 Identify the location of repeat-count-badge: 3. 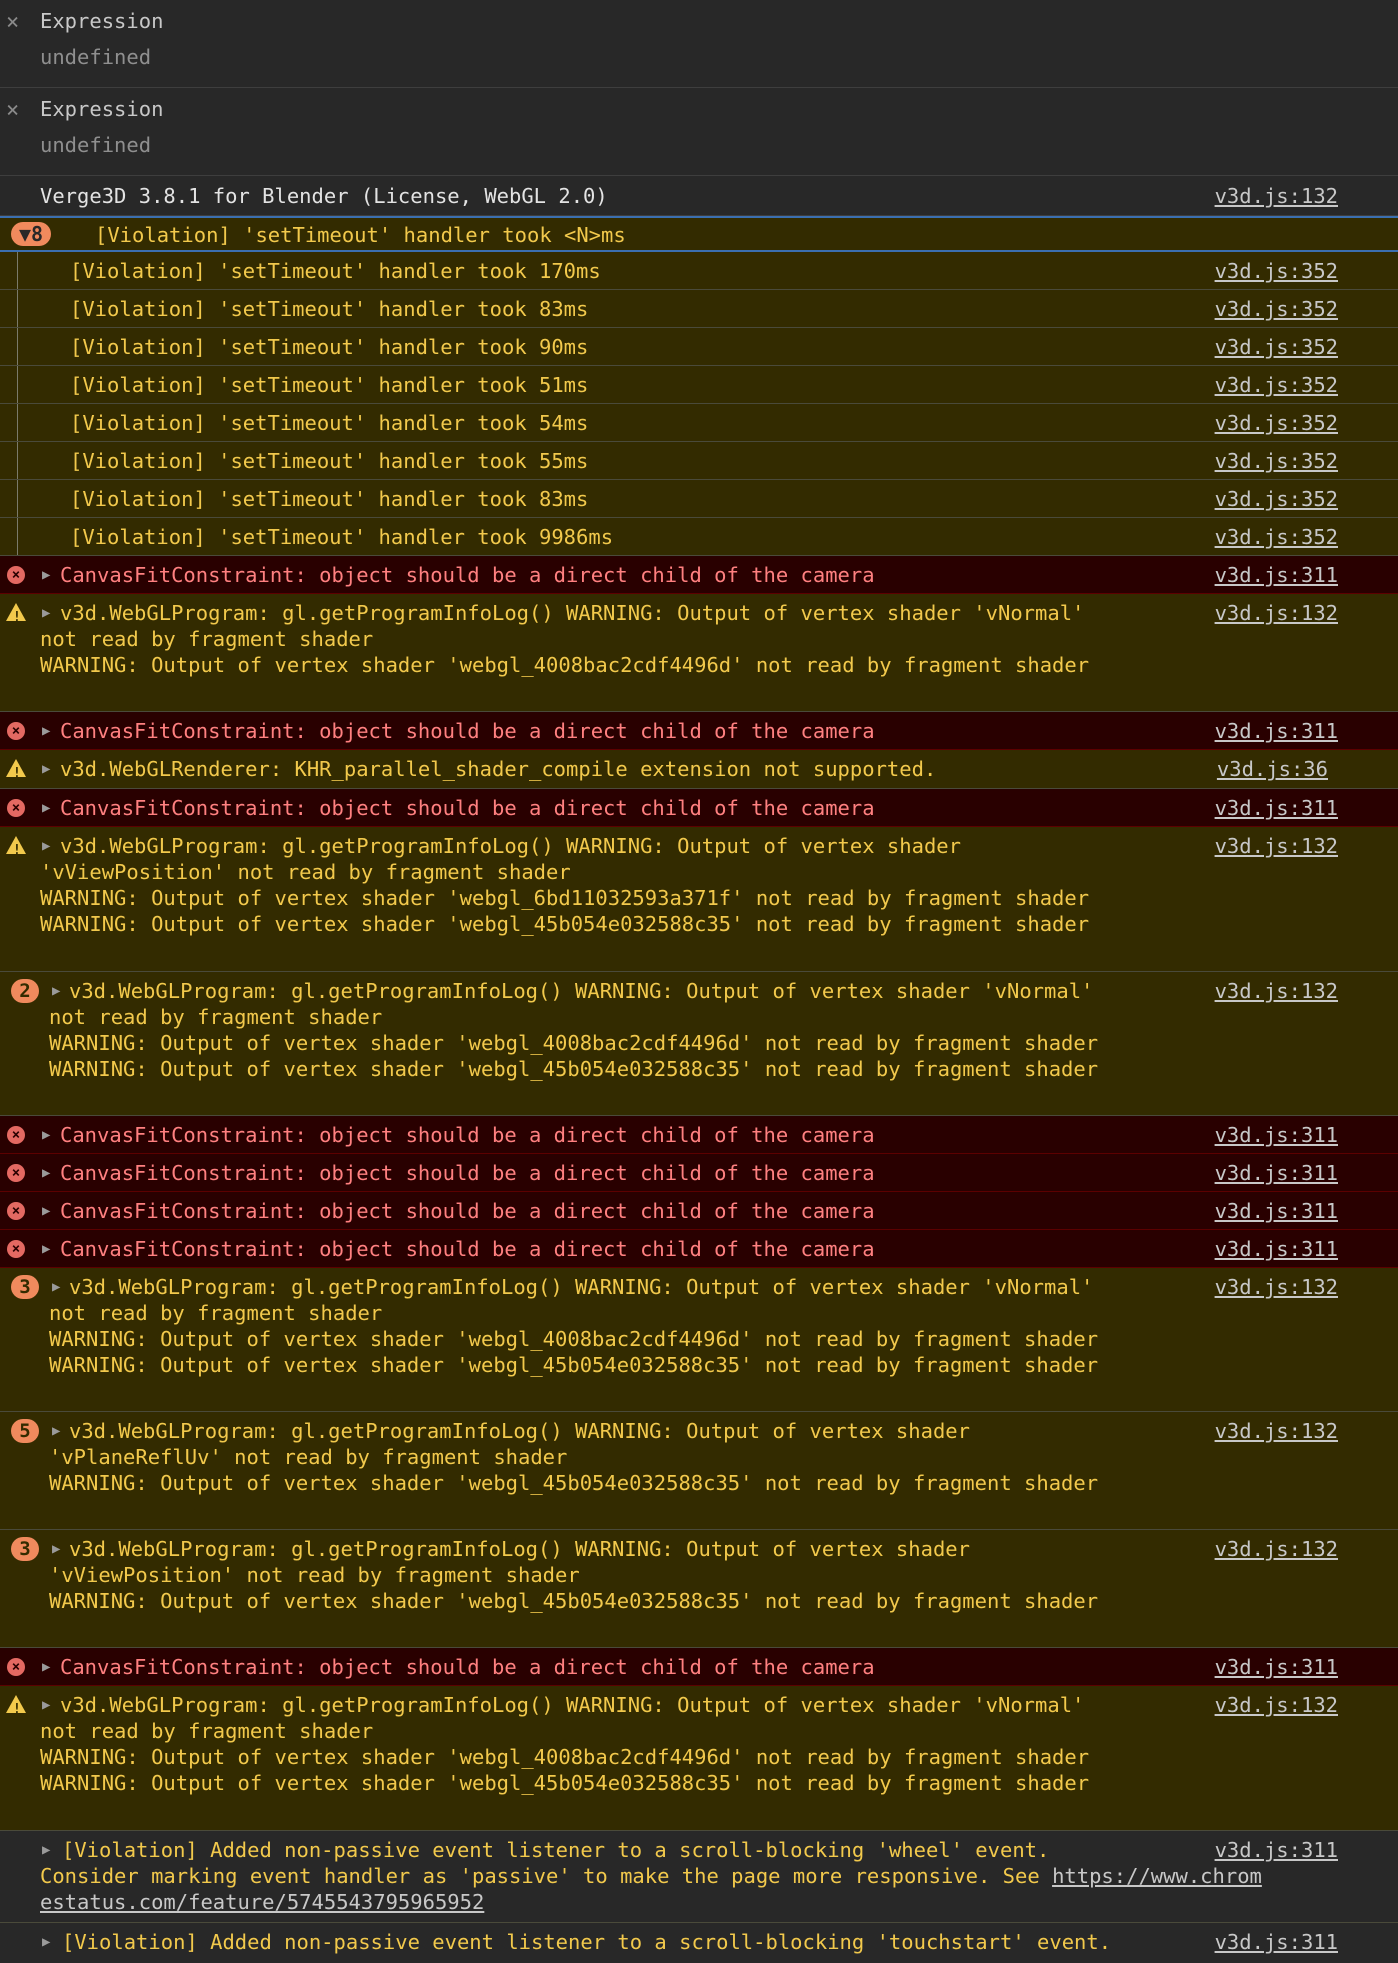
(25, 1287).